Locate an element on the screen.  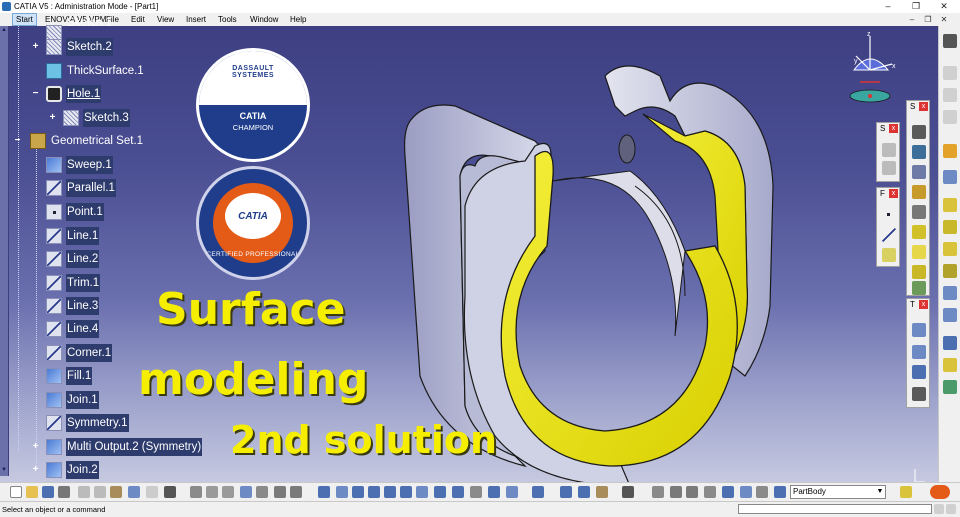
collapse-geometrical-set-1: − is located at coordinates (17, 141).